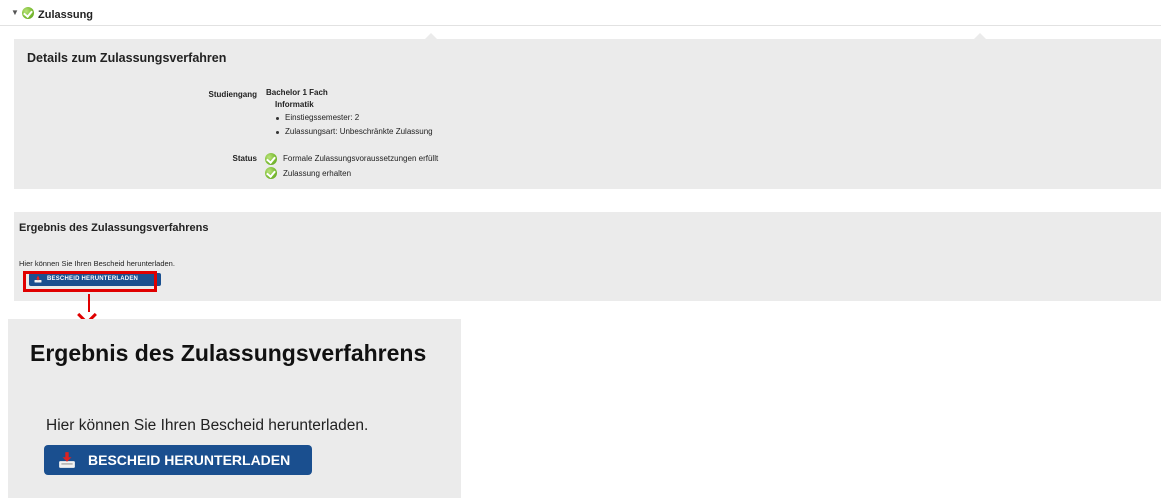 The image size is (1161, 498). I want to click on section-header-zulassung: ▼ Zulassung, so click(580, 13).